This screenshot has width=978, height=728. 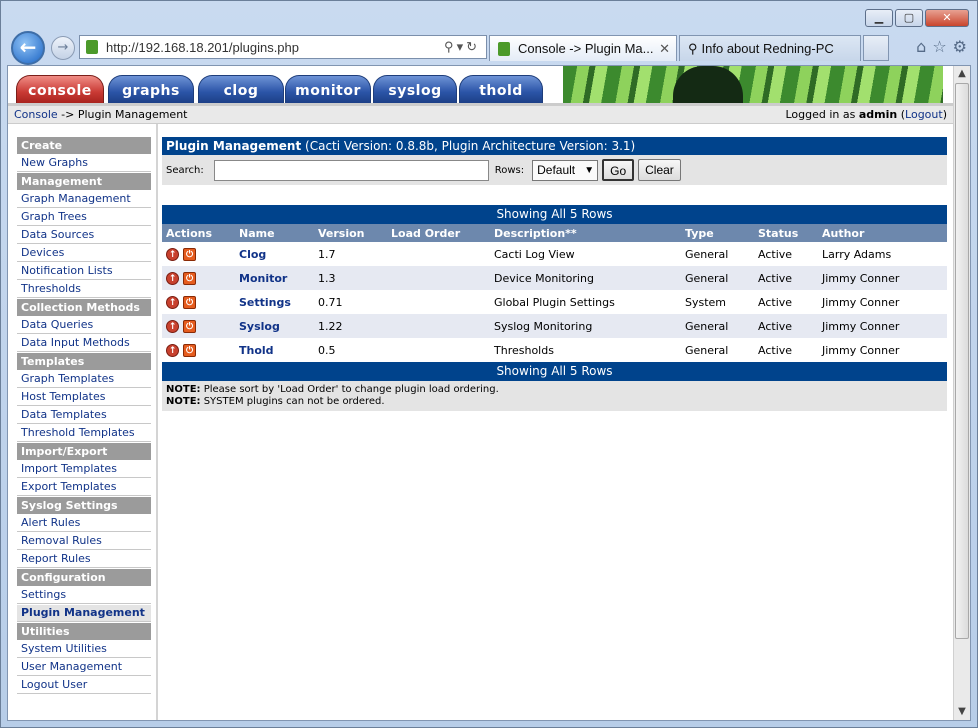 What do you see at coordinates (84, 541) in the screenshot?
I see `menu-item-removal-rules: Removal Rules` at bounding box center [84, 541].